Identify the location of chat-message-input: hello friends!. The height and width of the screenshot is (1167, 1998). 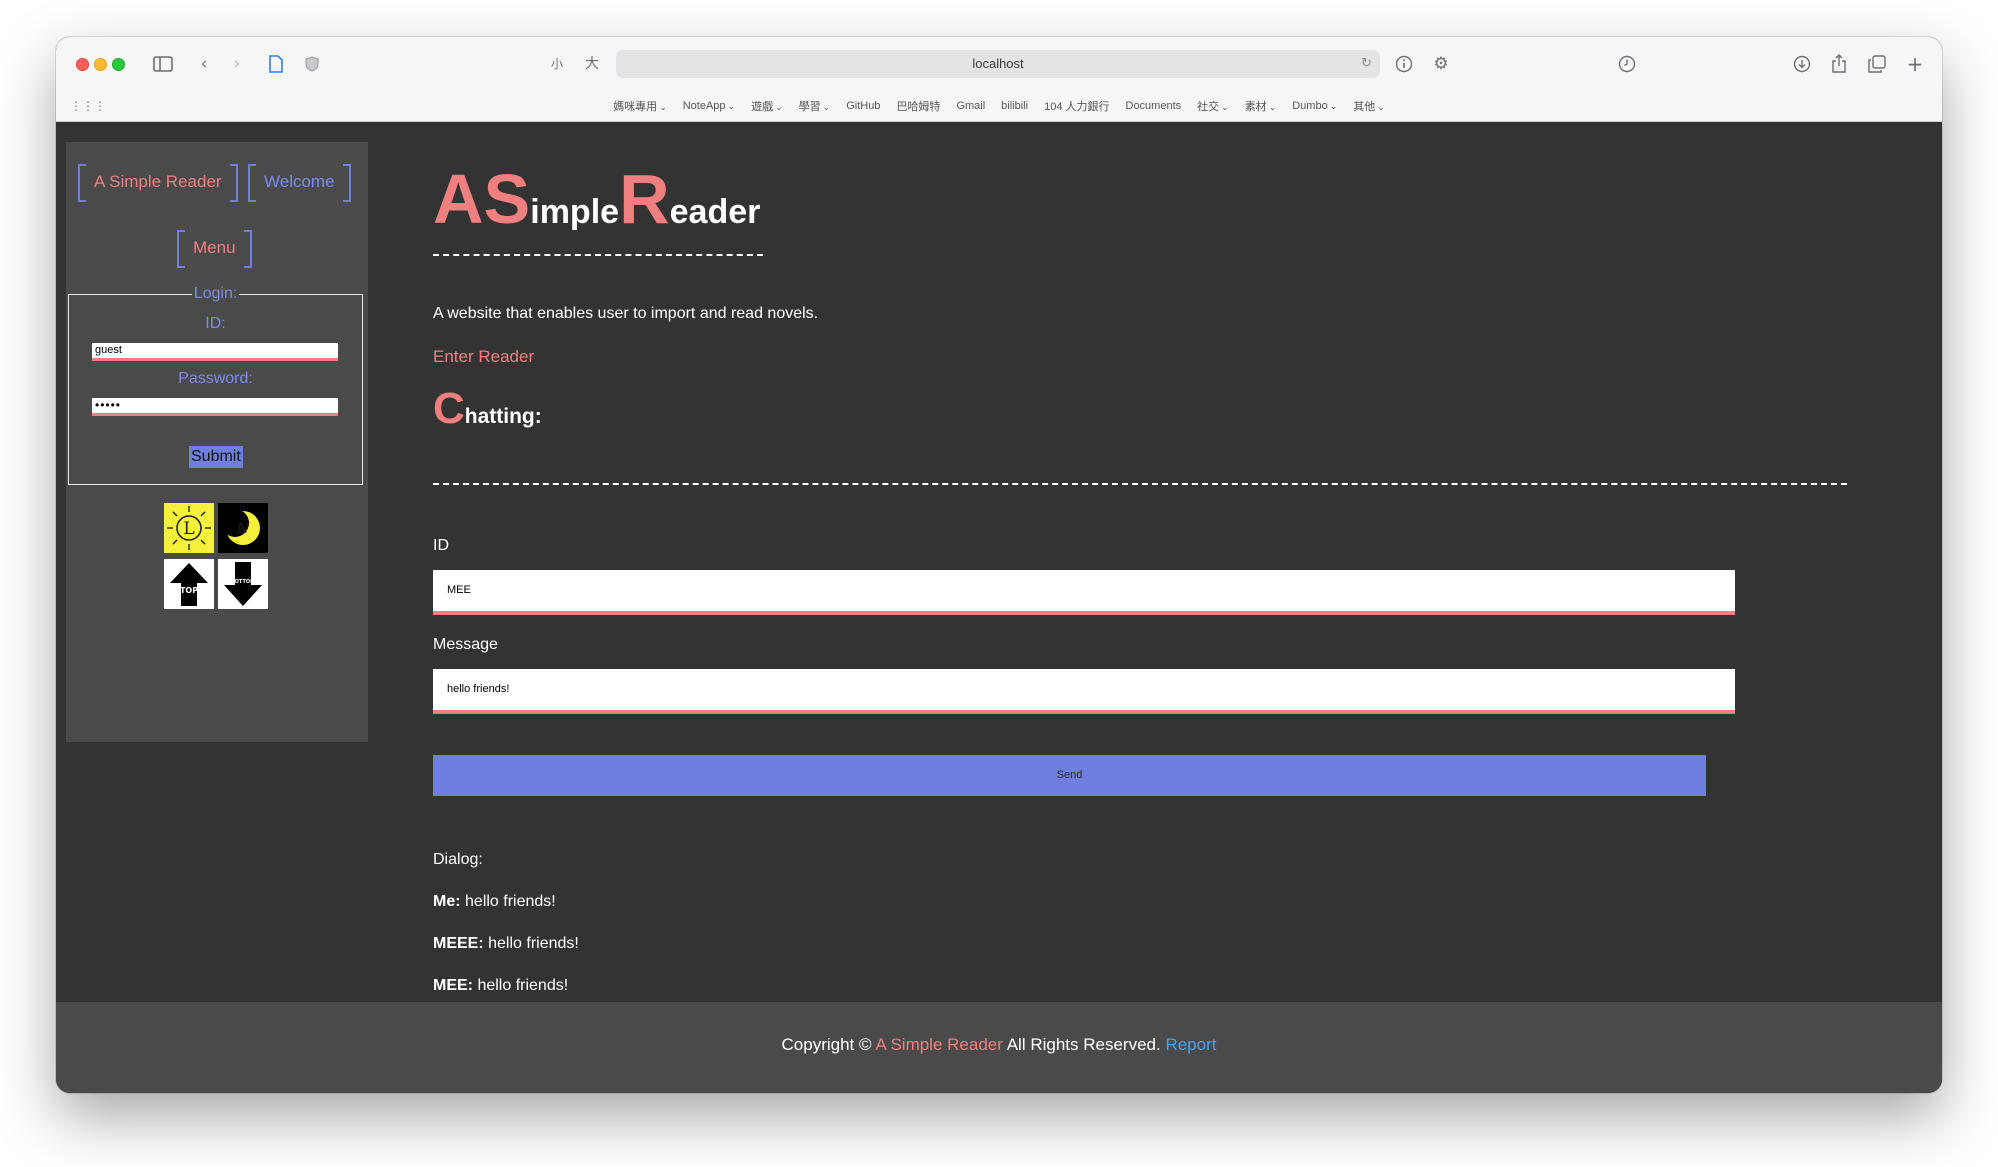
(1084, 691).